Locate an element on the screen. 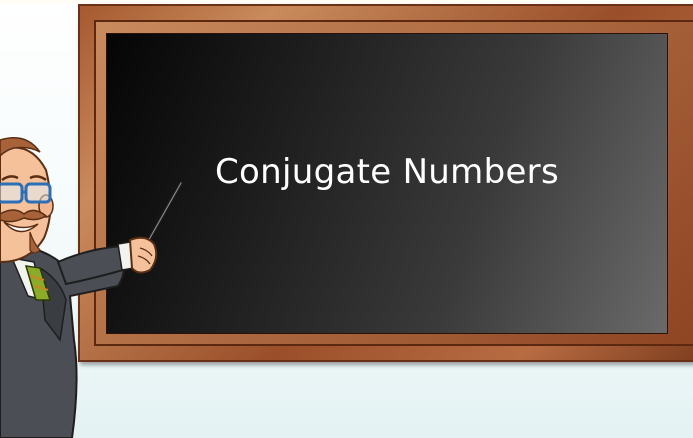 The width and height of the screenshot is (693, 438). teacher-collar is located at coordinates (28, 279).